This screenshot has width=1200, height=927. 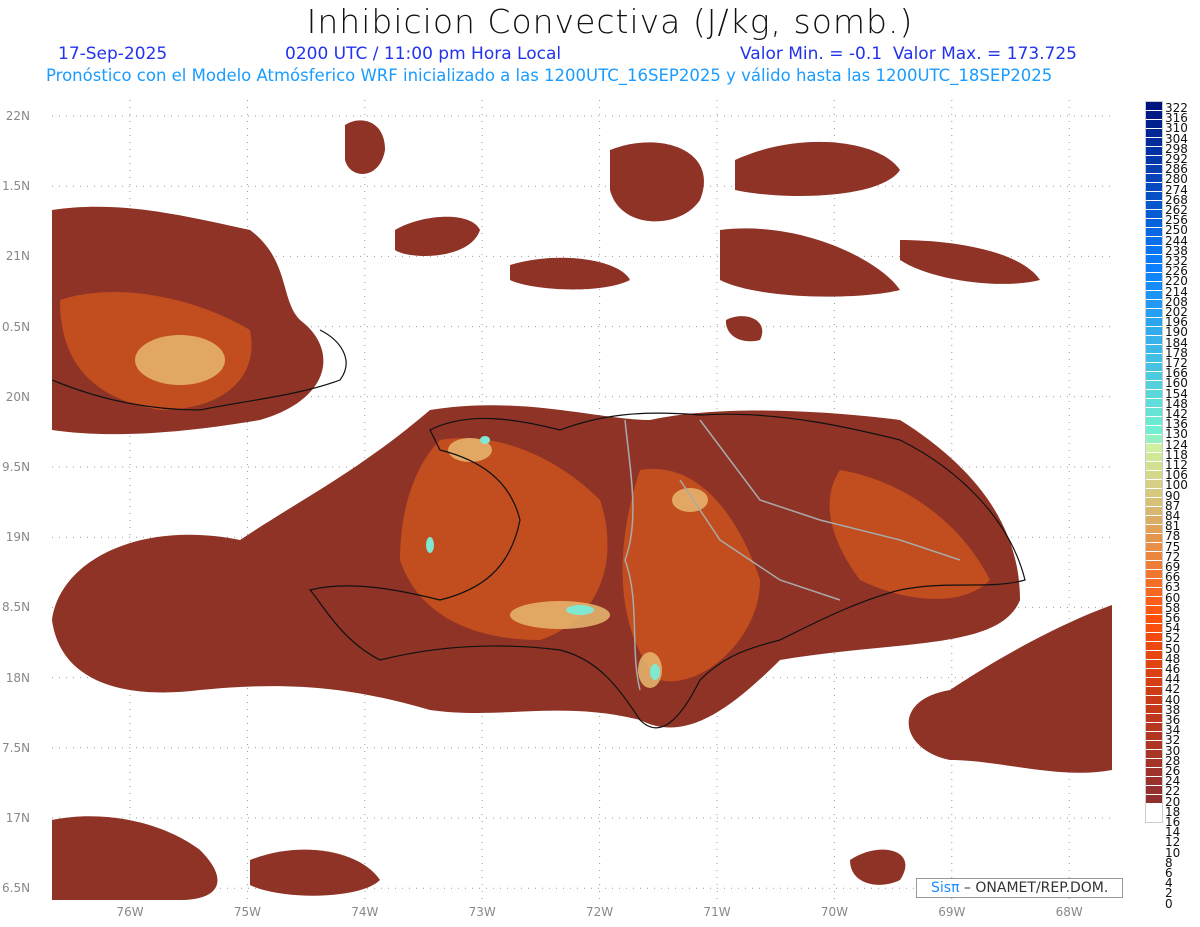 What do you see at coordinates (952, 912) in the screenshot?
I see `lon-label: 69W` at bounding box center [952, 912].